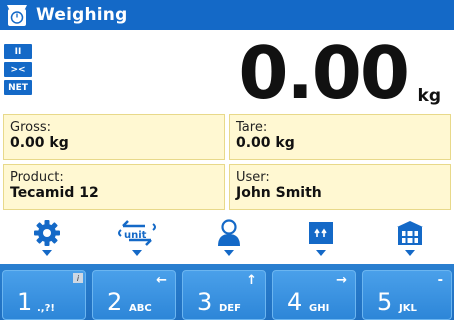 Image resolution: width=454 pixels, height=320 pixels. I want to click on unit-text: unit, so click(135, 235).